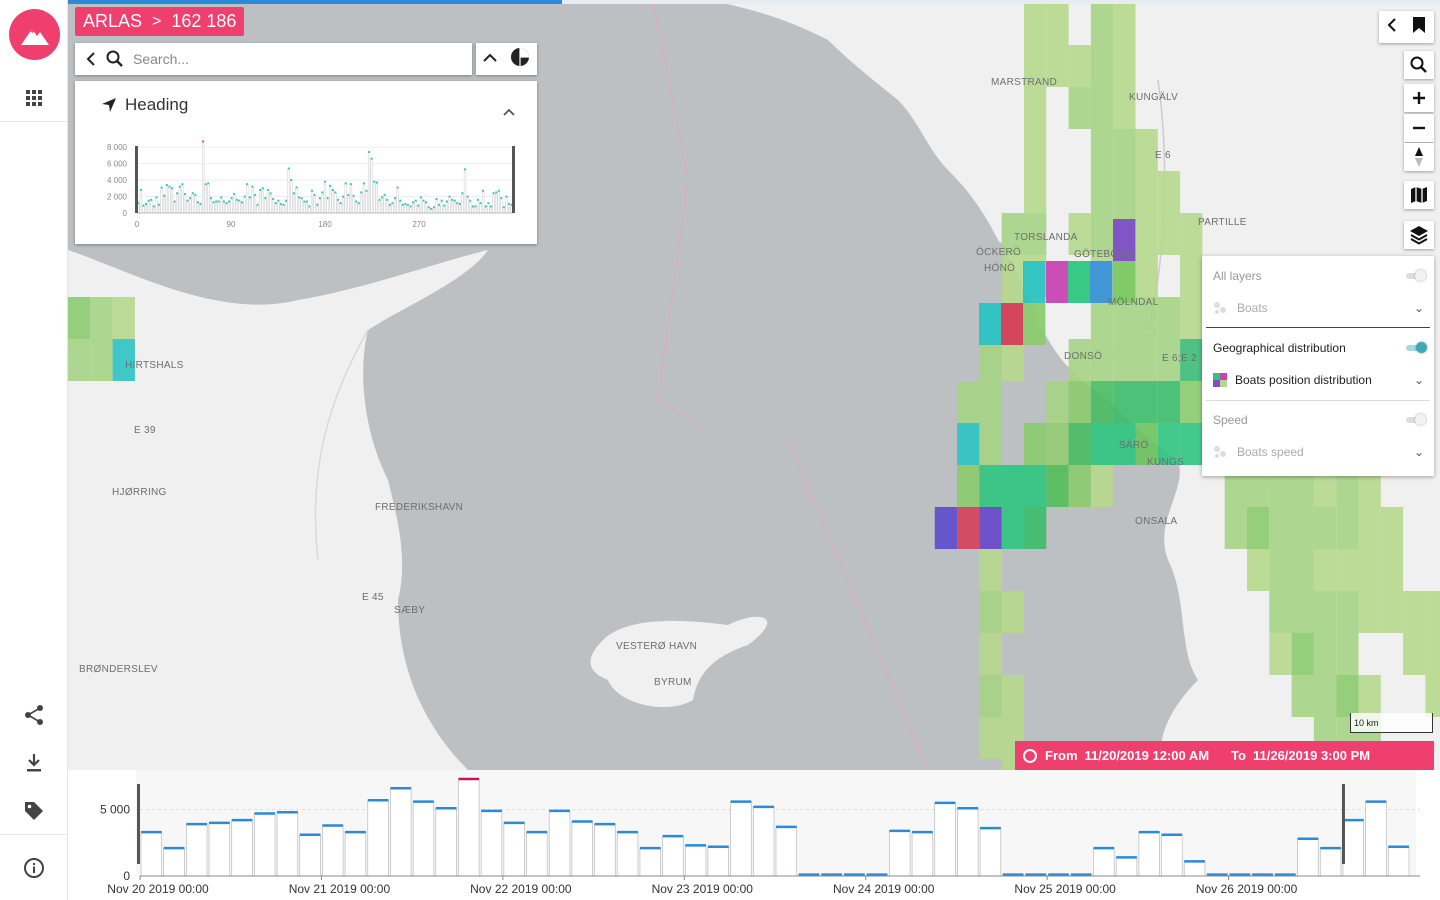 The width and height of the screenshot is (1440, 900). What do you see at coordinates (1416, 275) in the screenshot?
I see `all-layers-toggle` at bounding box center [1416, 275].